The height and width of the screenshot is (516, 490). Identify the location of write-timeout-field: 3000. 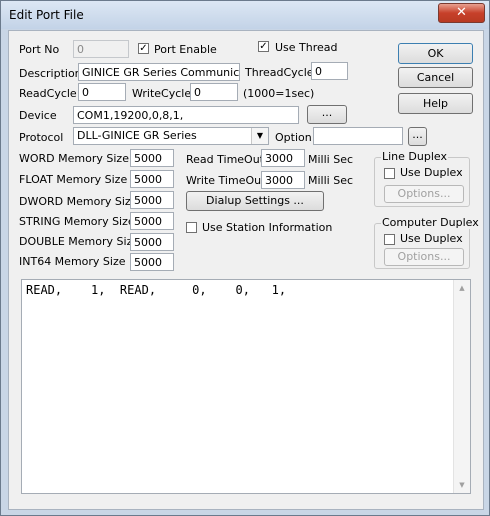
(283, 180).